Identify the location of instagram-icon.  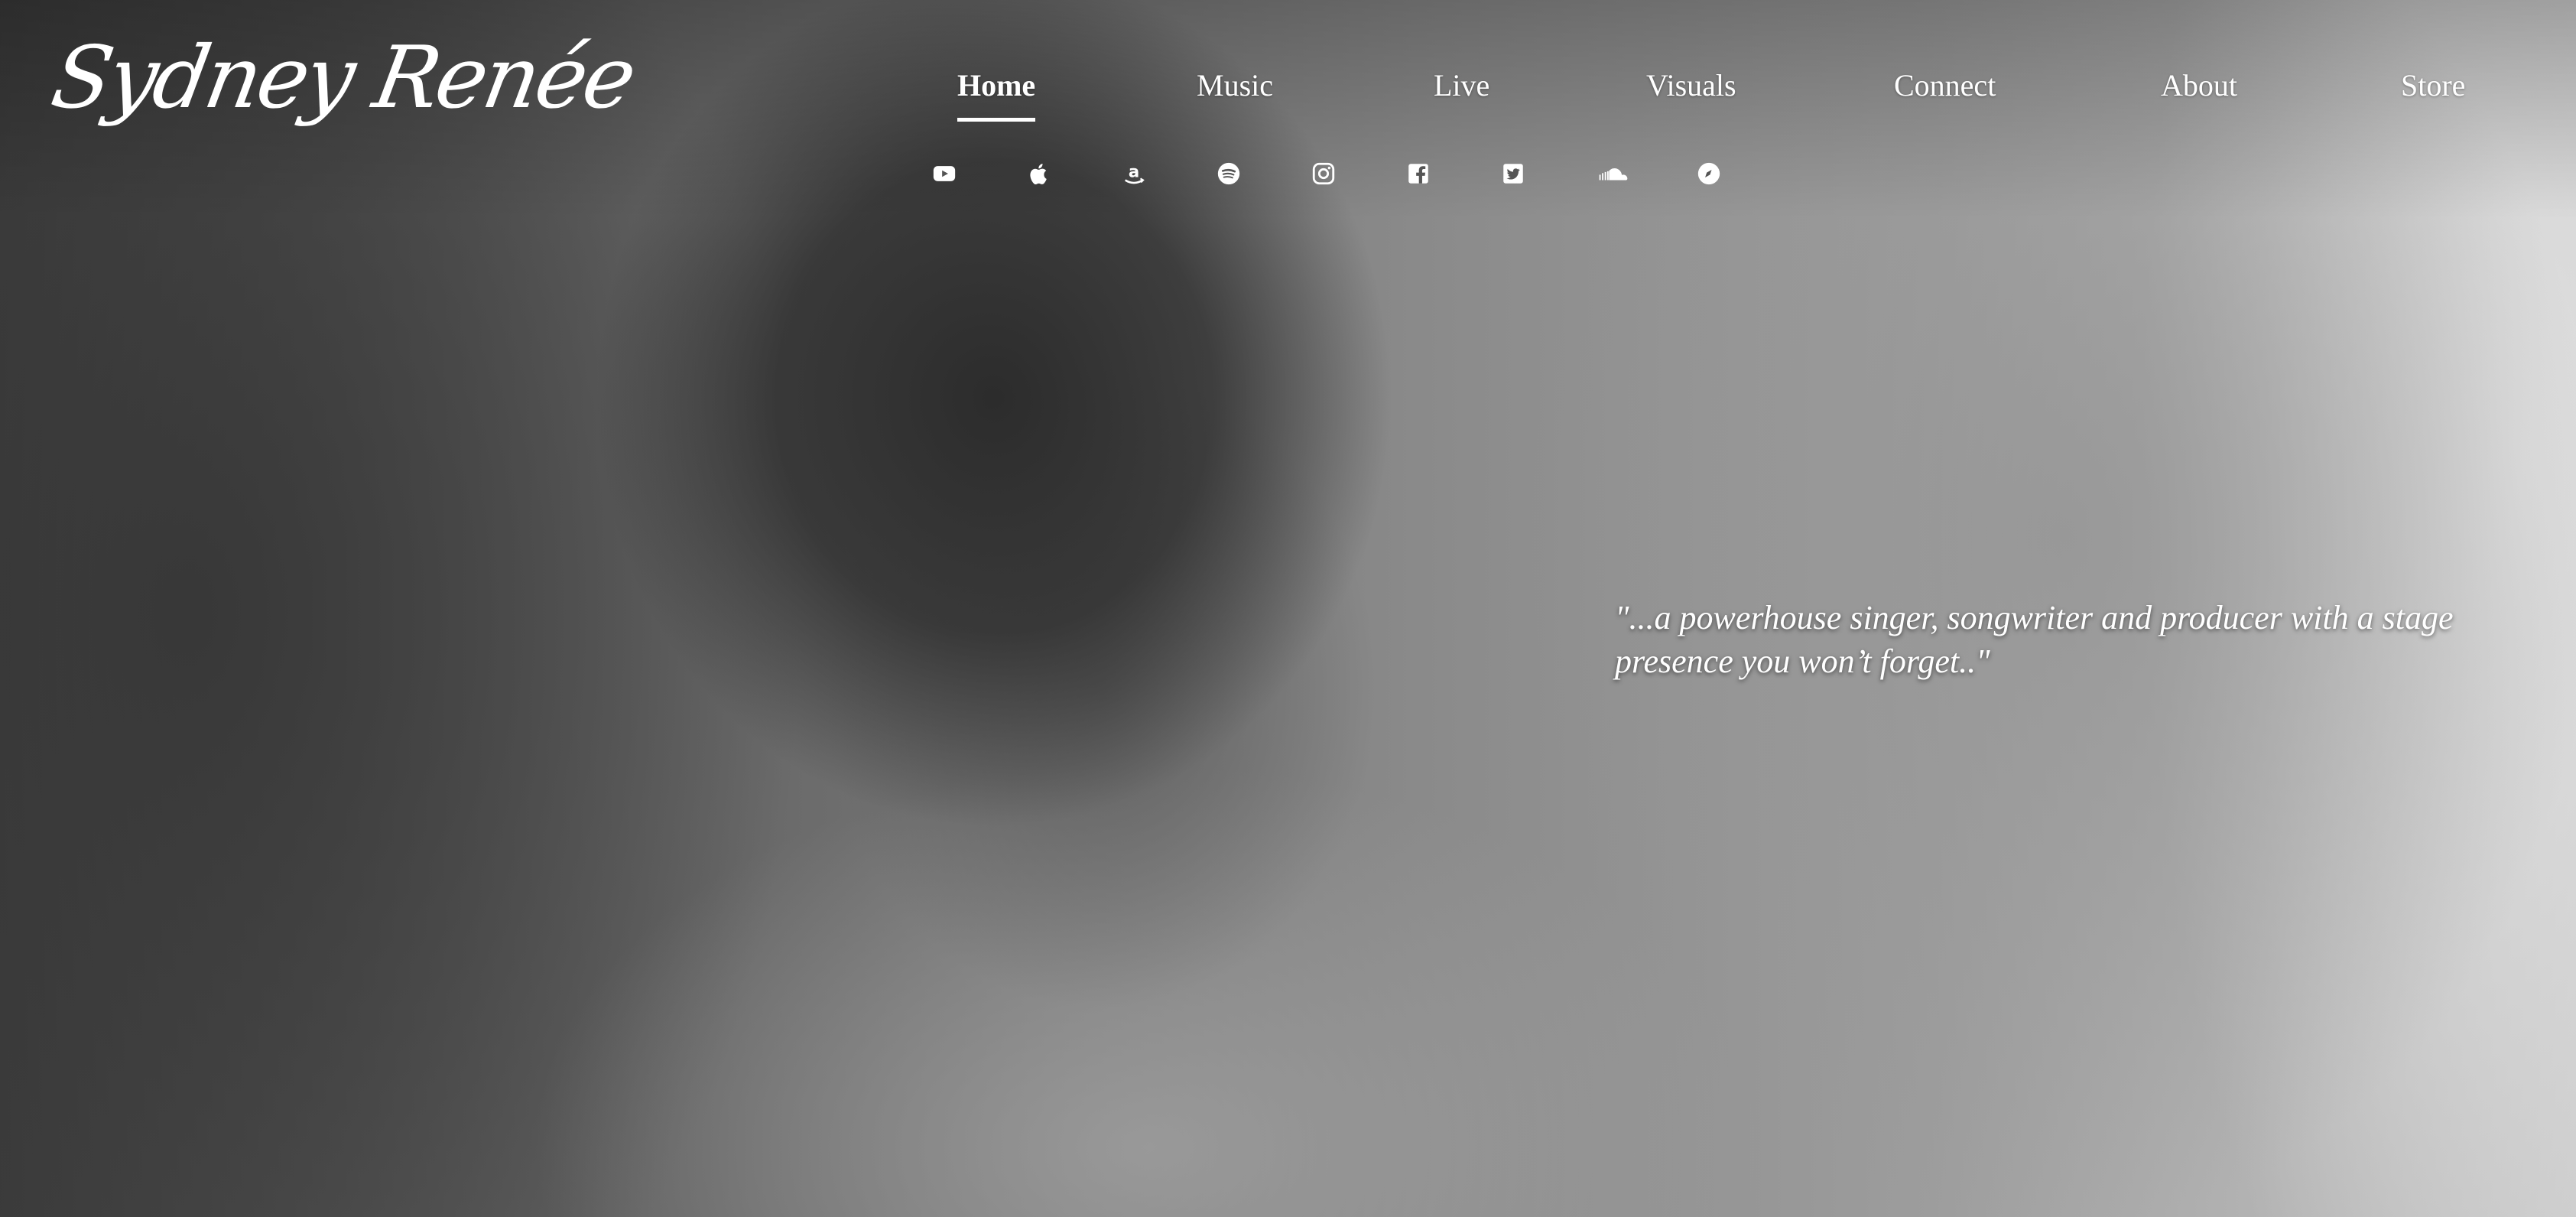
(1324, 174).